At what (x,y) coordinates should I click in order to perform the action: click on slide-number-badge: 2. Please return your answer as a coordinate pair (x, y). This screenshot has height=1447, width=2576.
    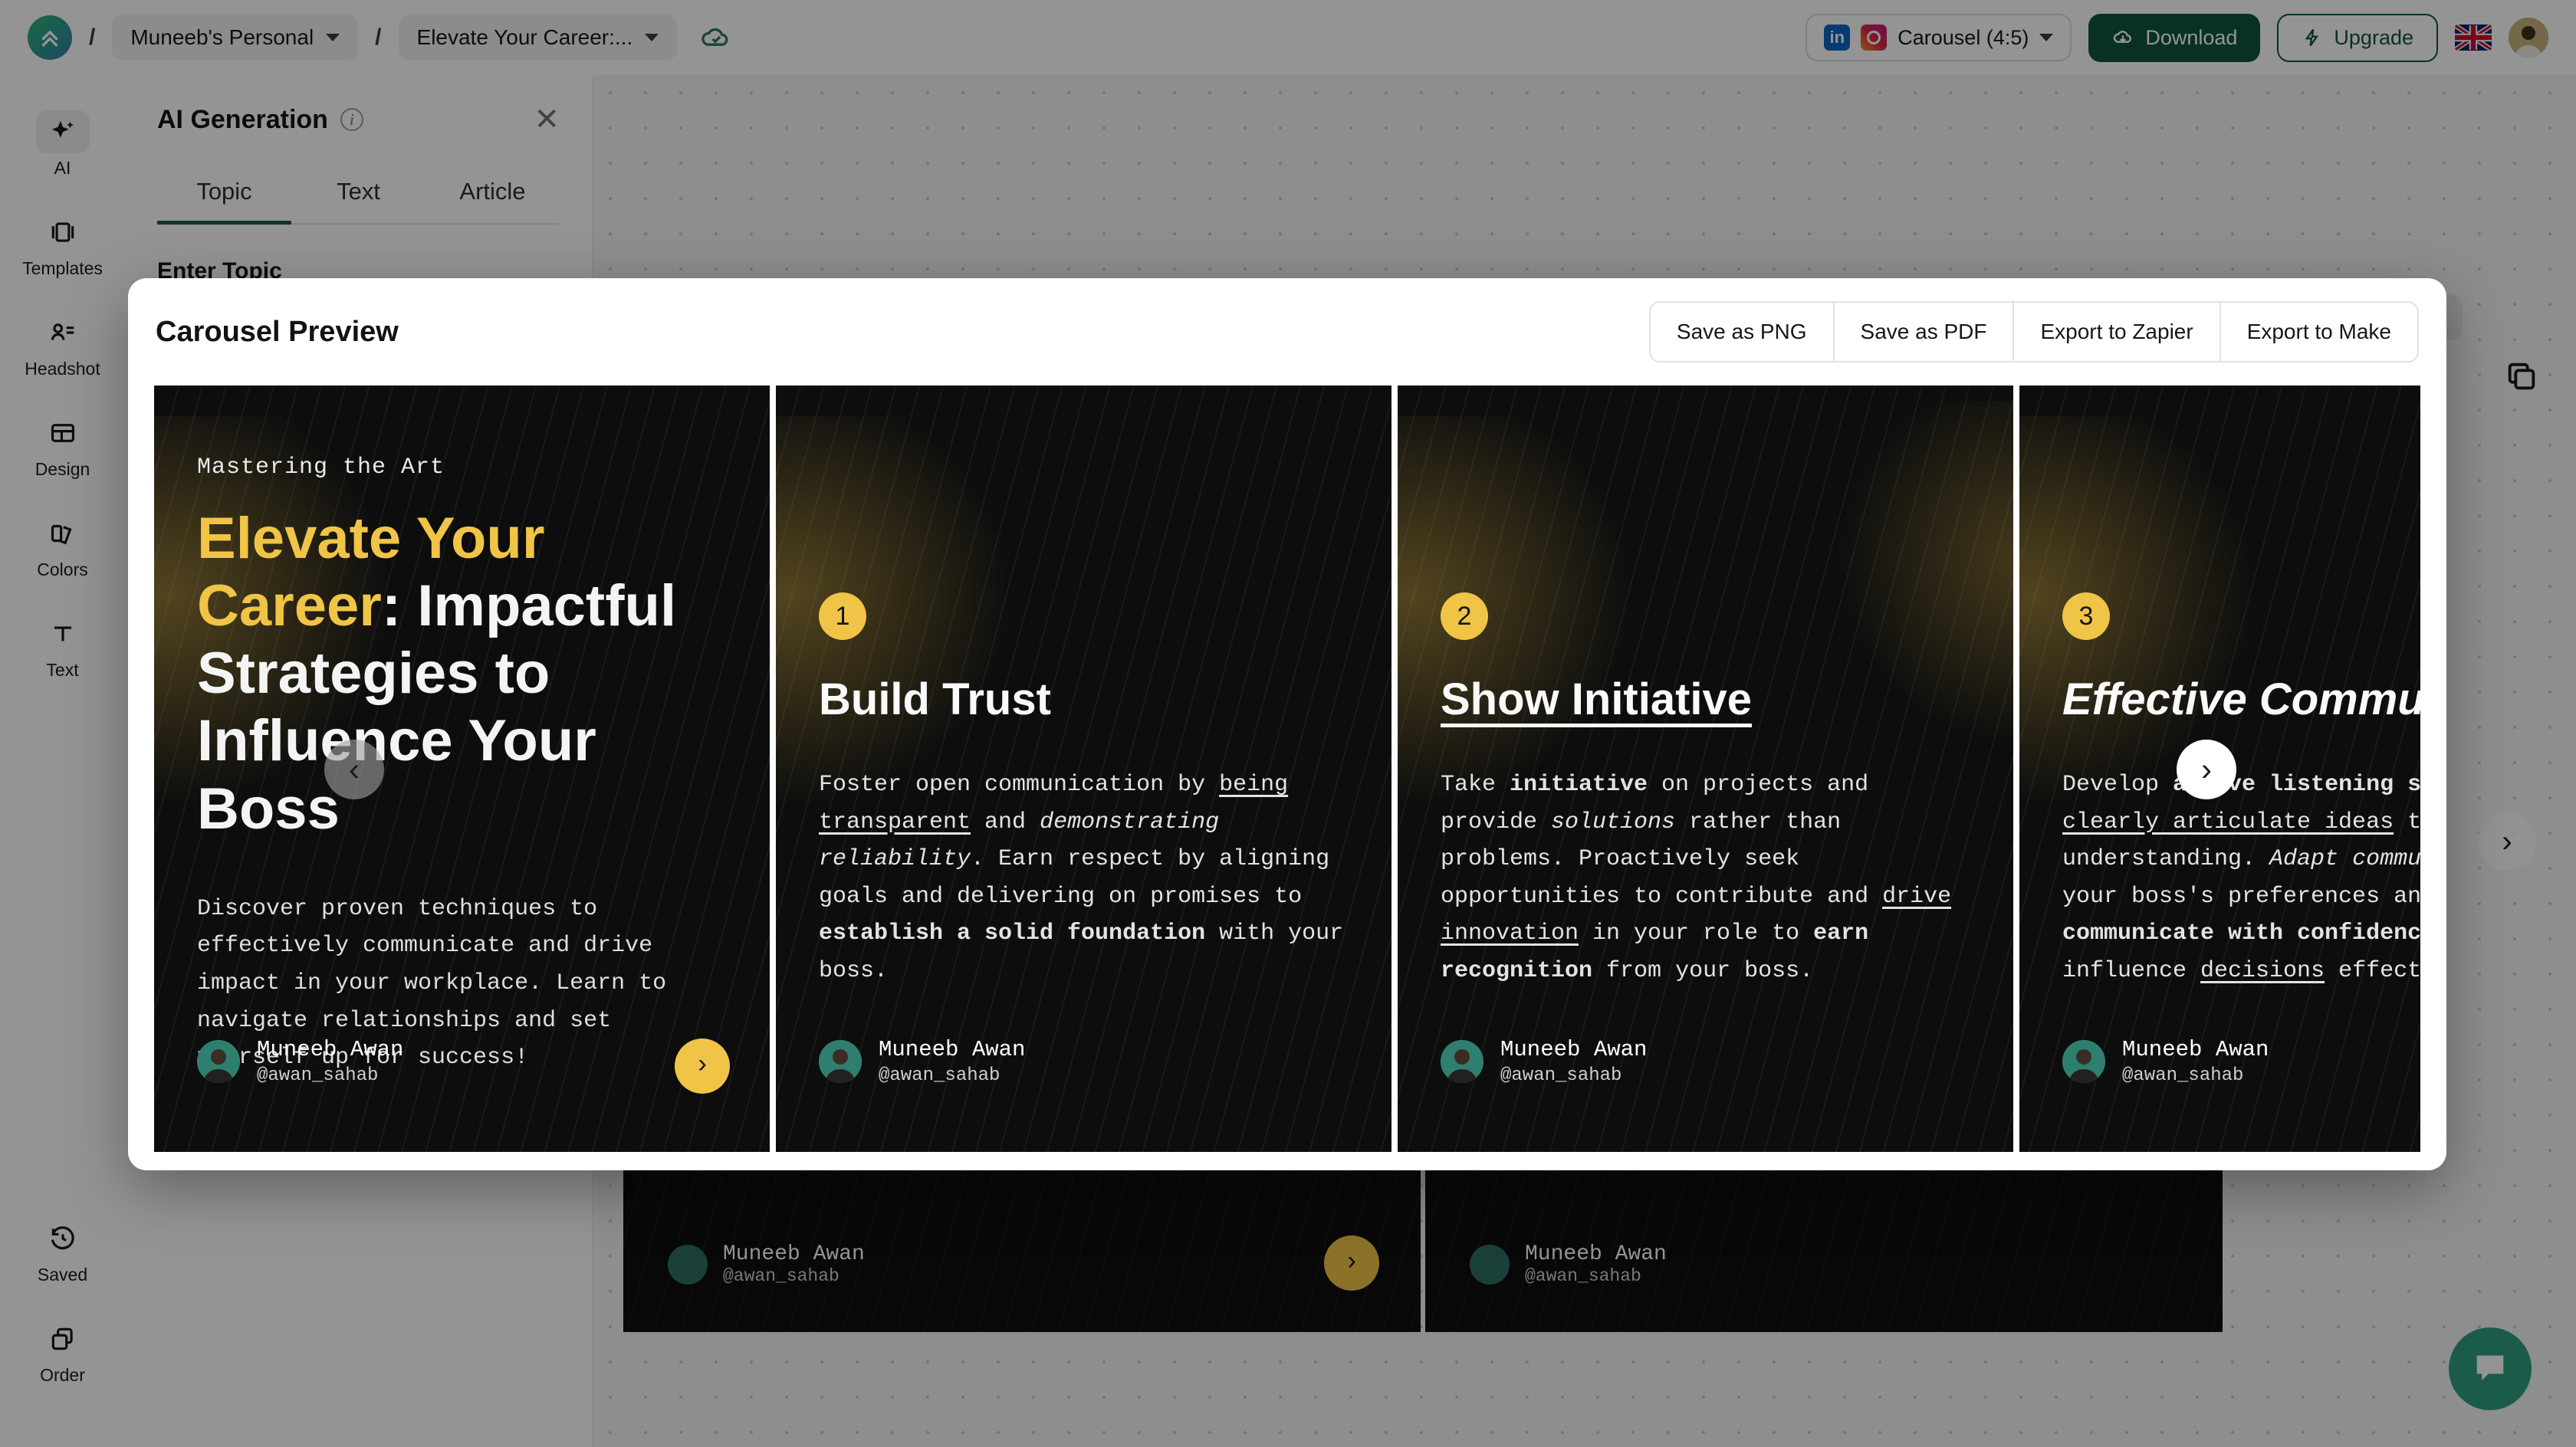
    Looking at the image, I should click on (1464, 616).